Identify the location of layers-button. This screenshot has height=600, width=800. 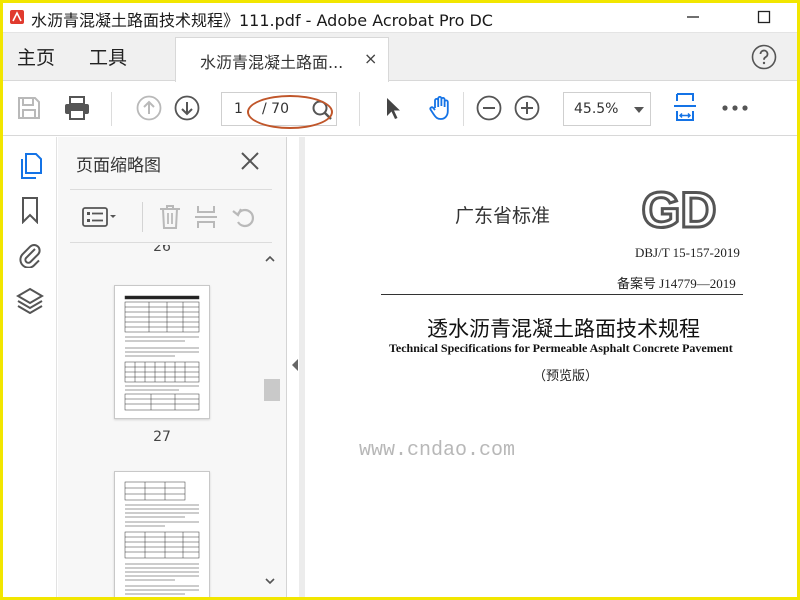
(30, 300).